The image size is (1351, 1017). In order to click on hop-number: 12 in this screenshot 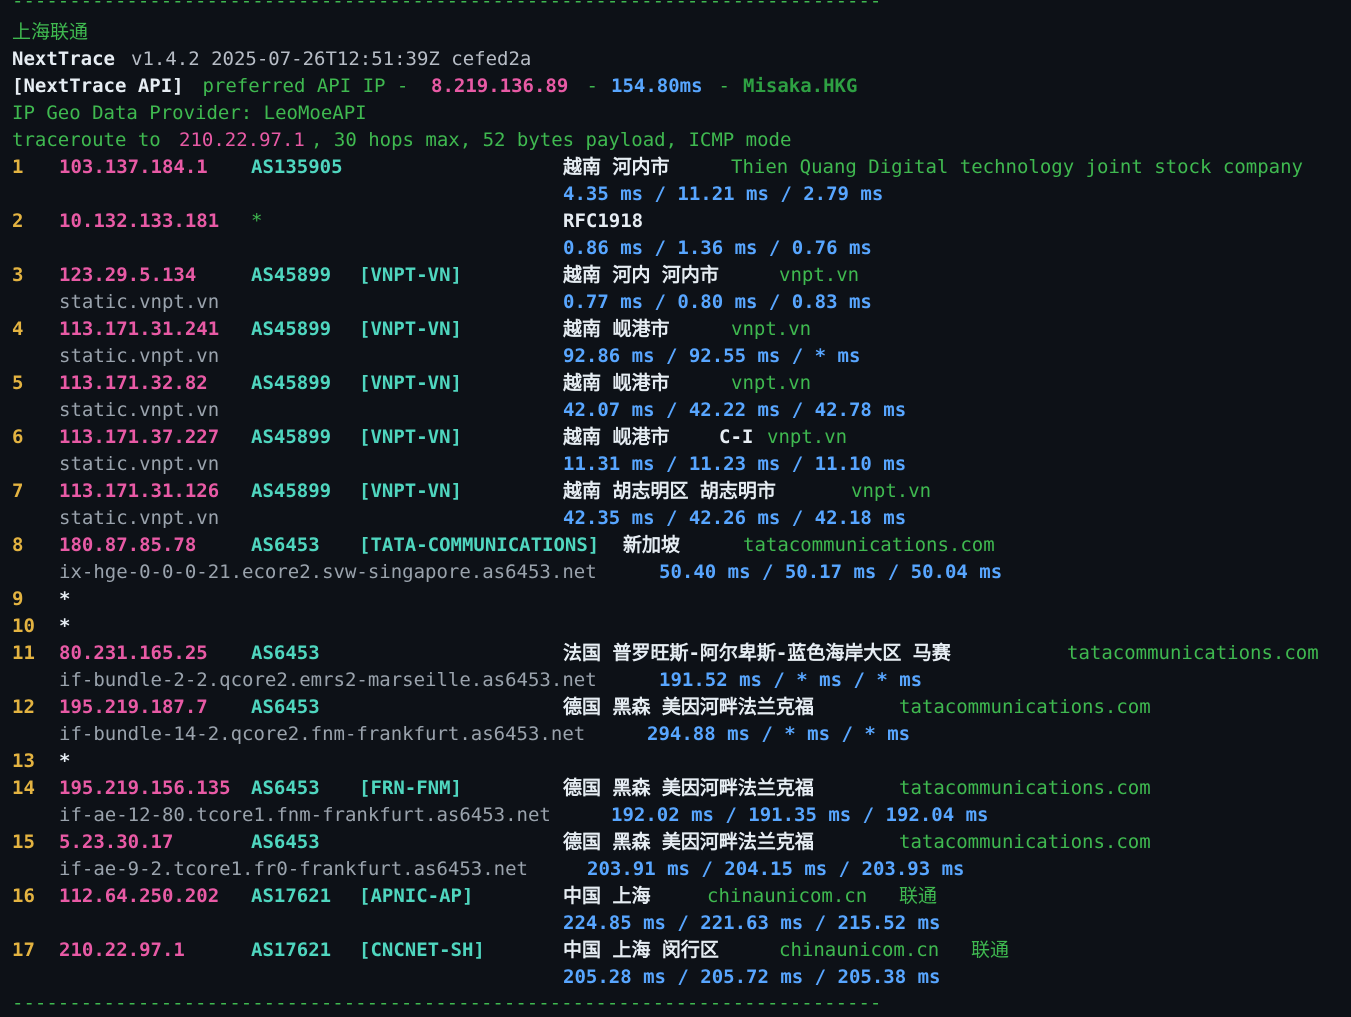, I will do `click(23, 707)`.